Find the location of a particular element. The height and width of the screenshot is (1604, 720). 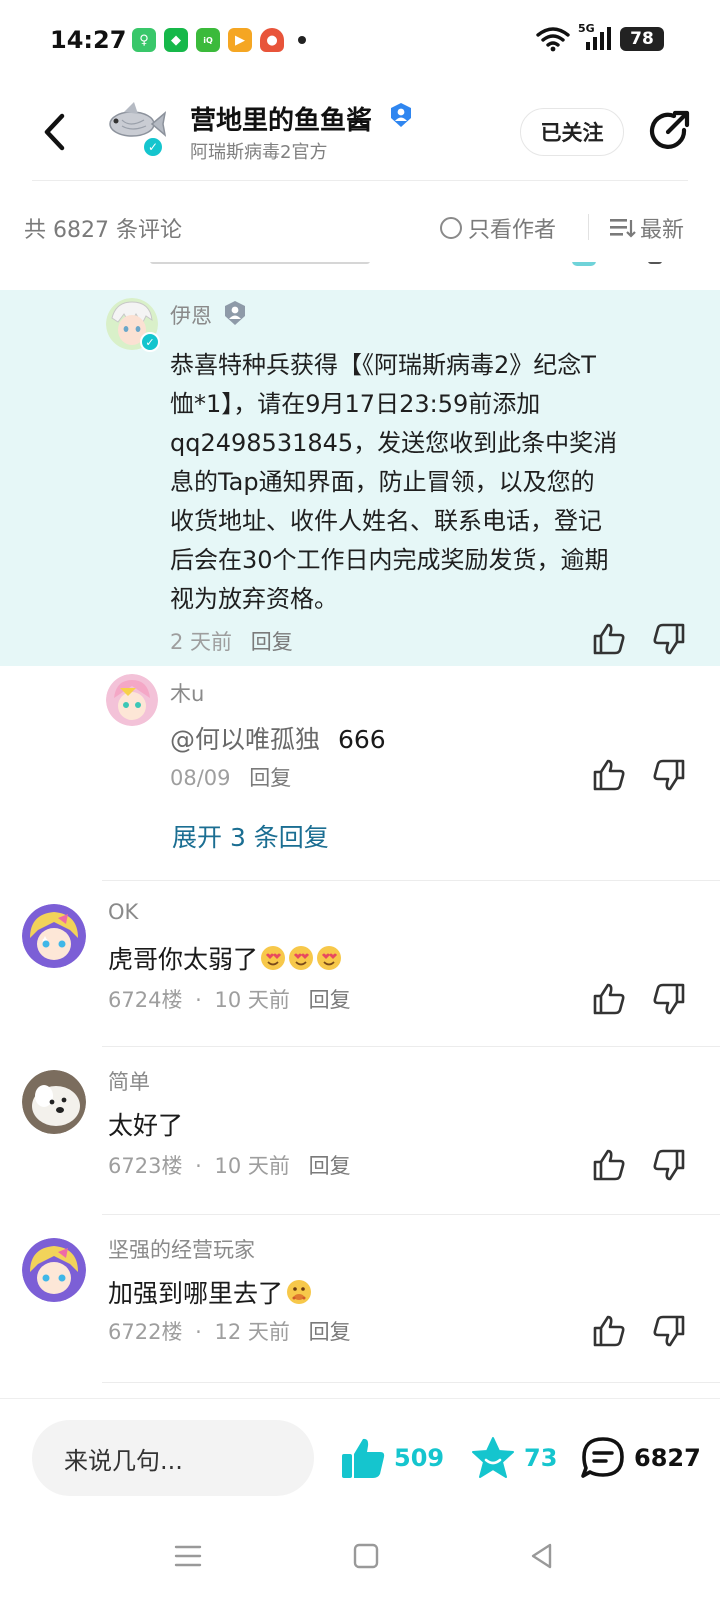

wifi-icon is located at coordinates (553, 39).